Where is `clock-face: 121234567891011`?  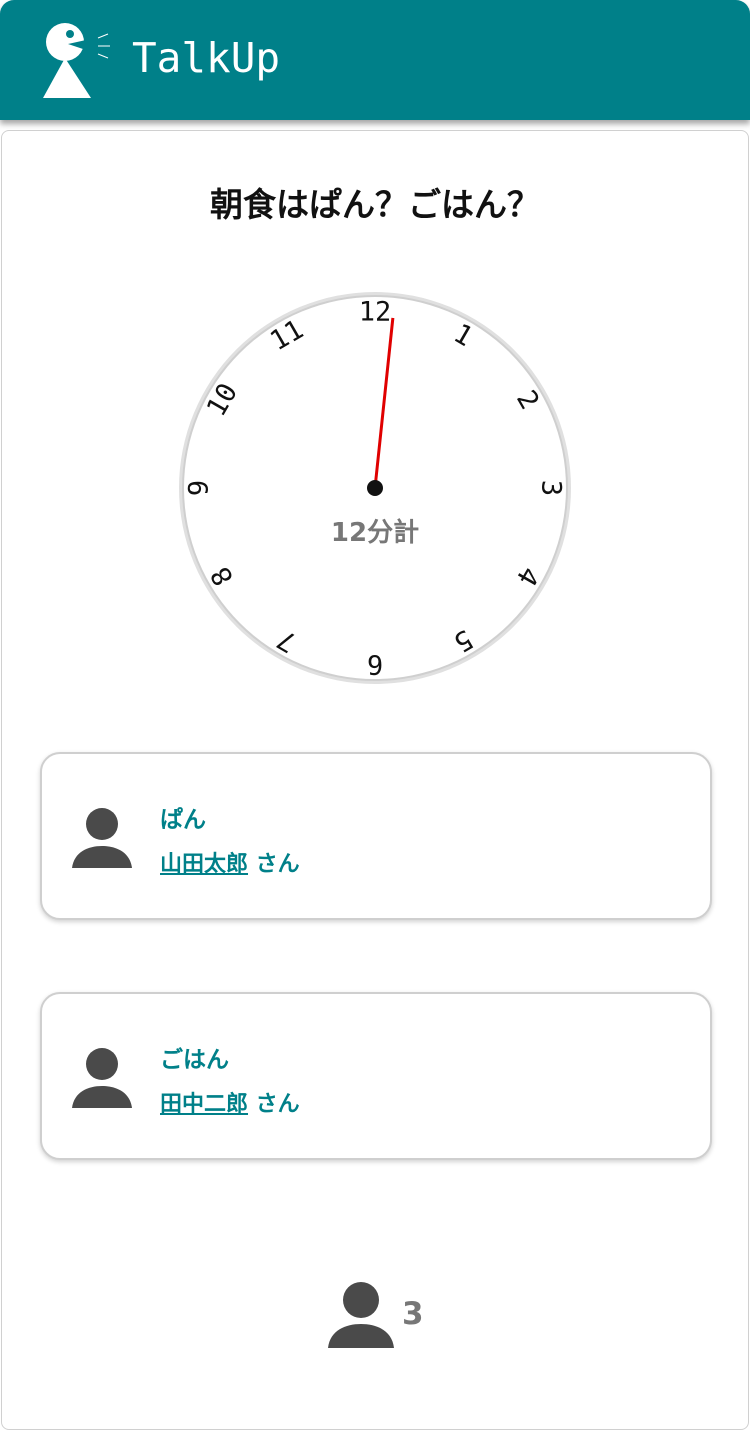 clock-face: 121234567891011 is located at coordinates (375, 488).